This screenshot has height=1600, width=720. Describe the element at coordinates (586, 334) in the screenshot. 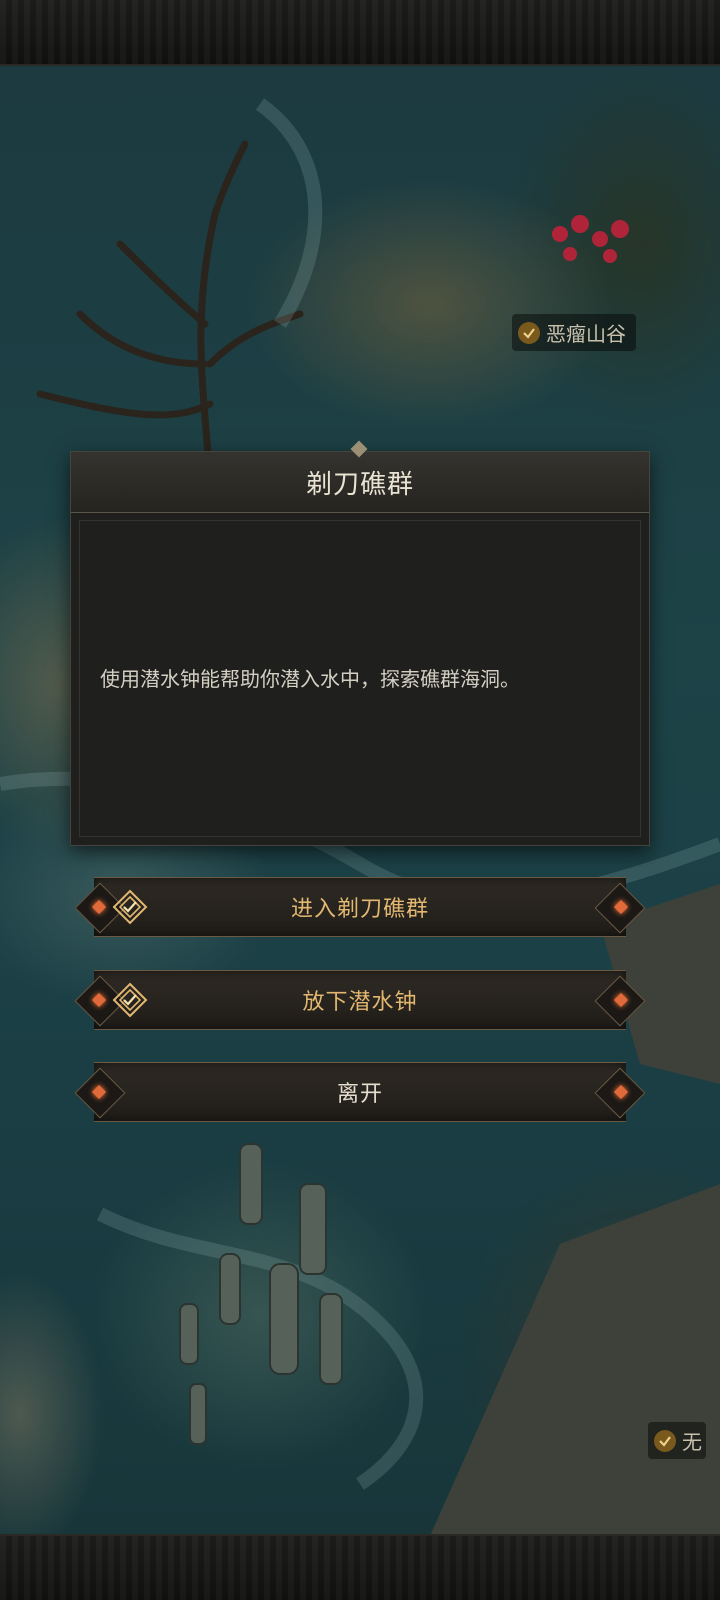

I see `location-name: 恶瘤山谷` at that location.